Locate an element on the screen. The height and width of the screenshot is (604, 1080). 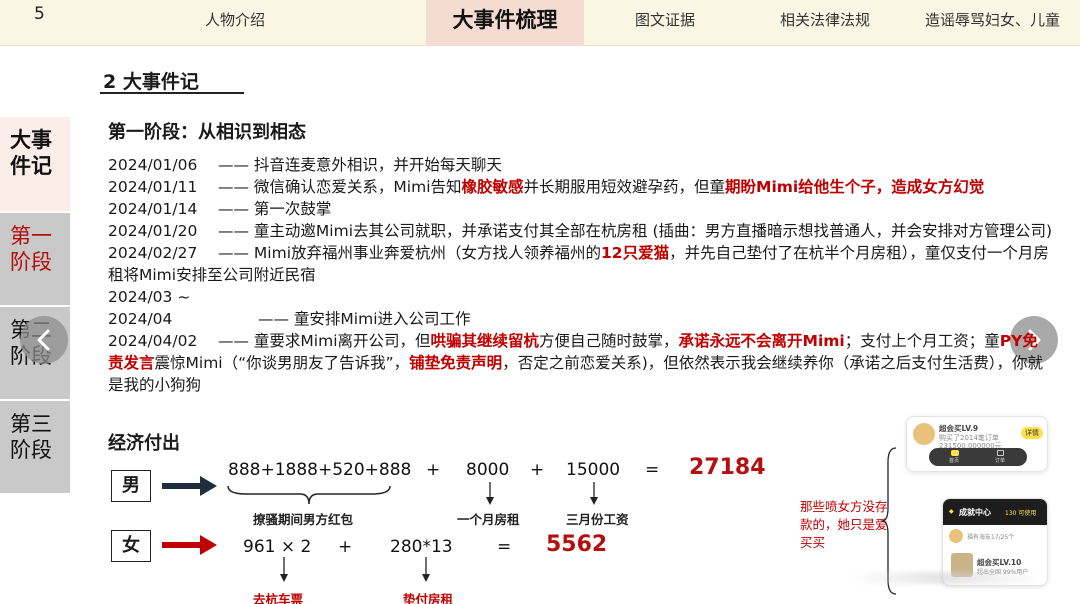
event-text: —— Mimi放弃福州事业奔爱杭州（女方找人领养福州的 is located at coordinates (410, 253).